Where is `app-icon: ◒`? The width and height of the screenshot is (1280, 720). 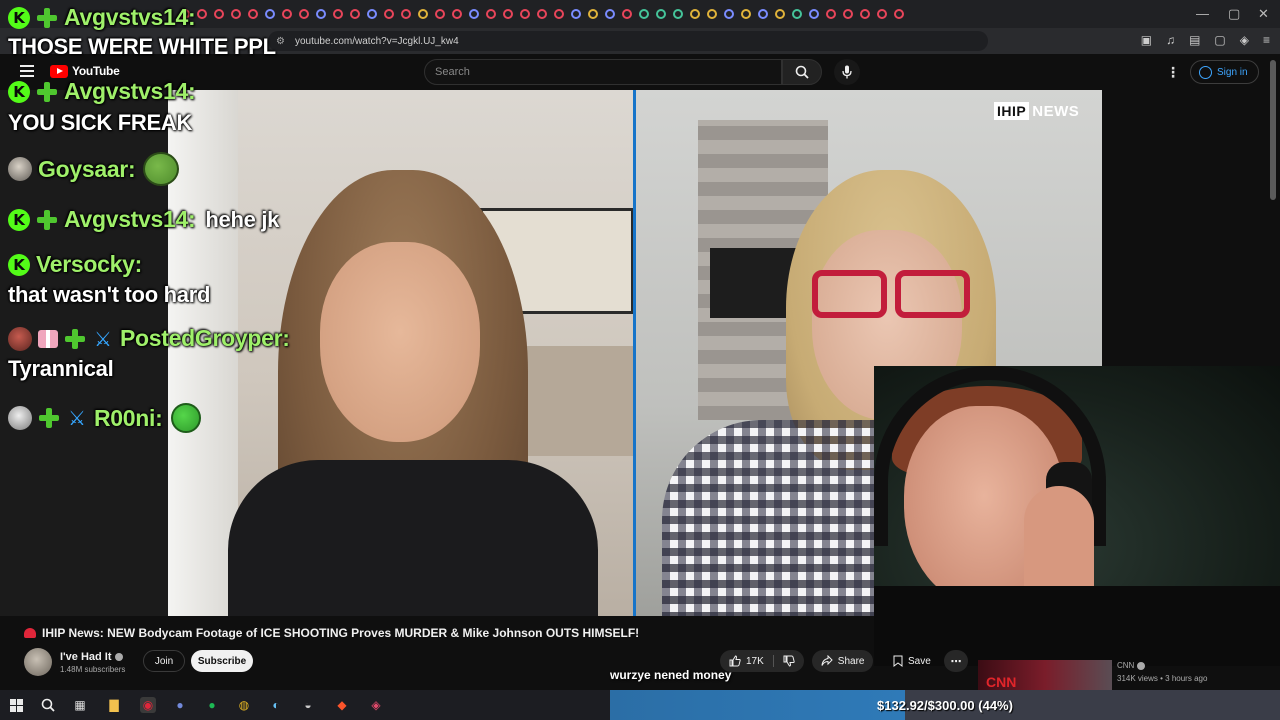 app-icon: ◒ is located at coordinates (308, 705).